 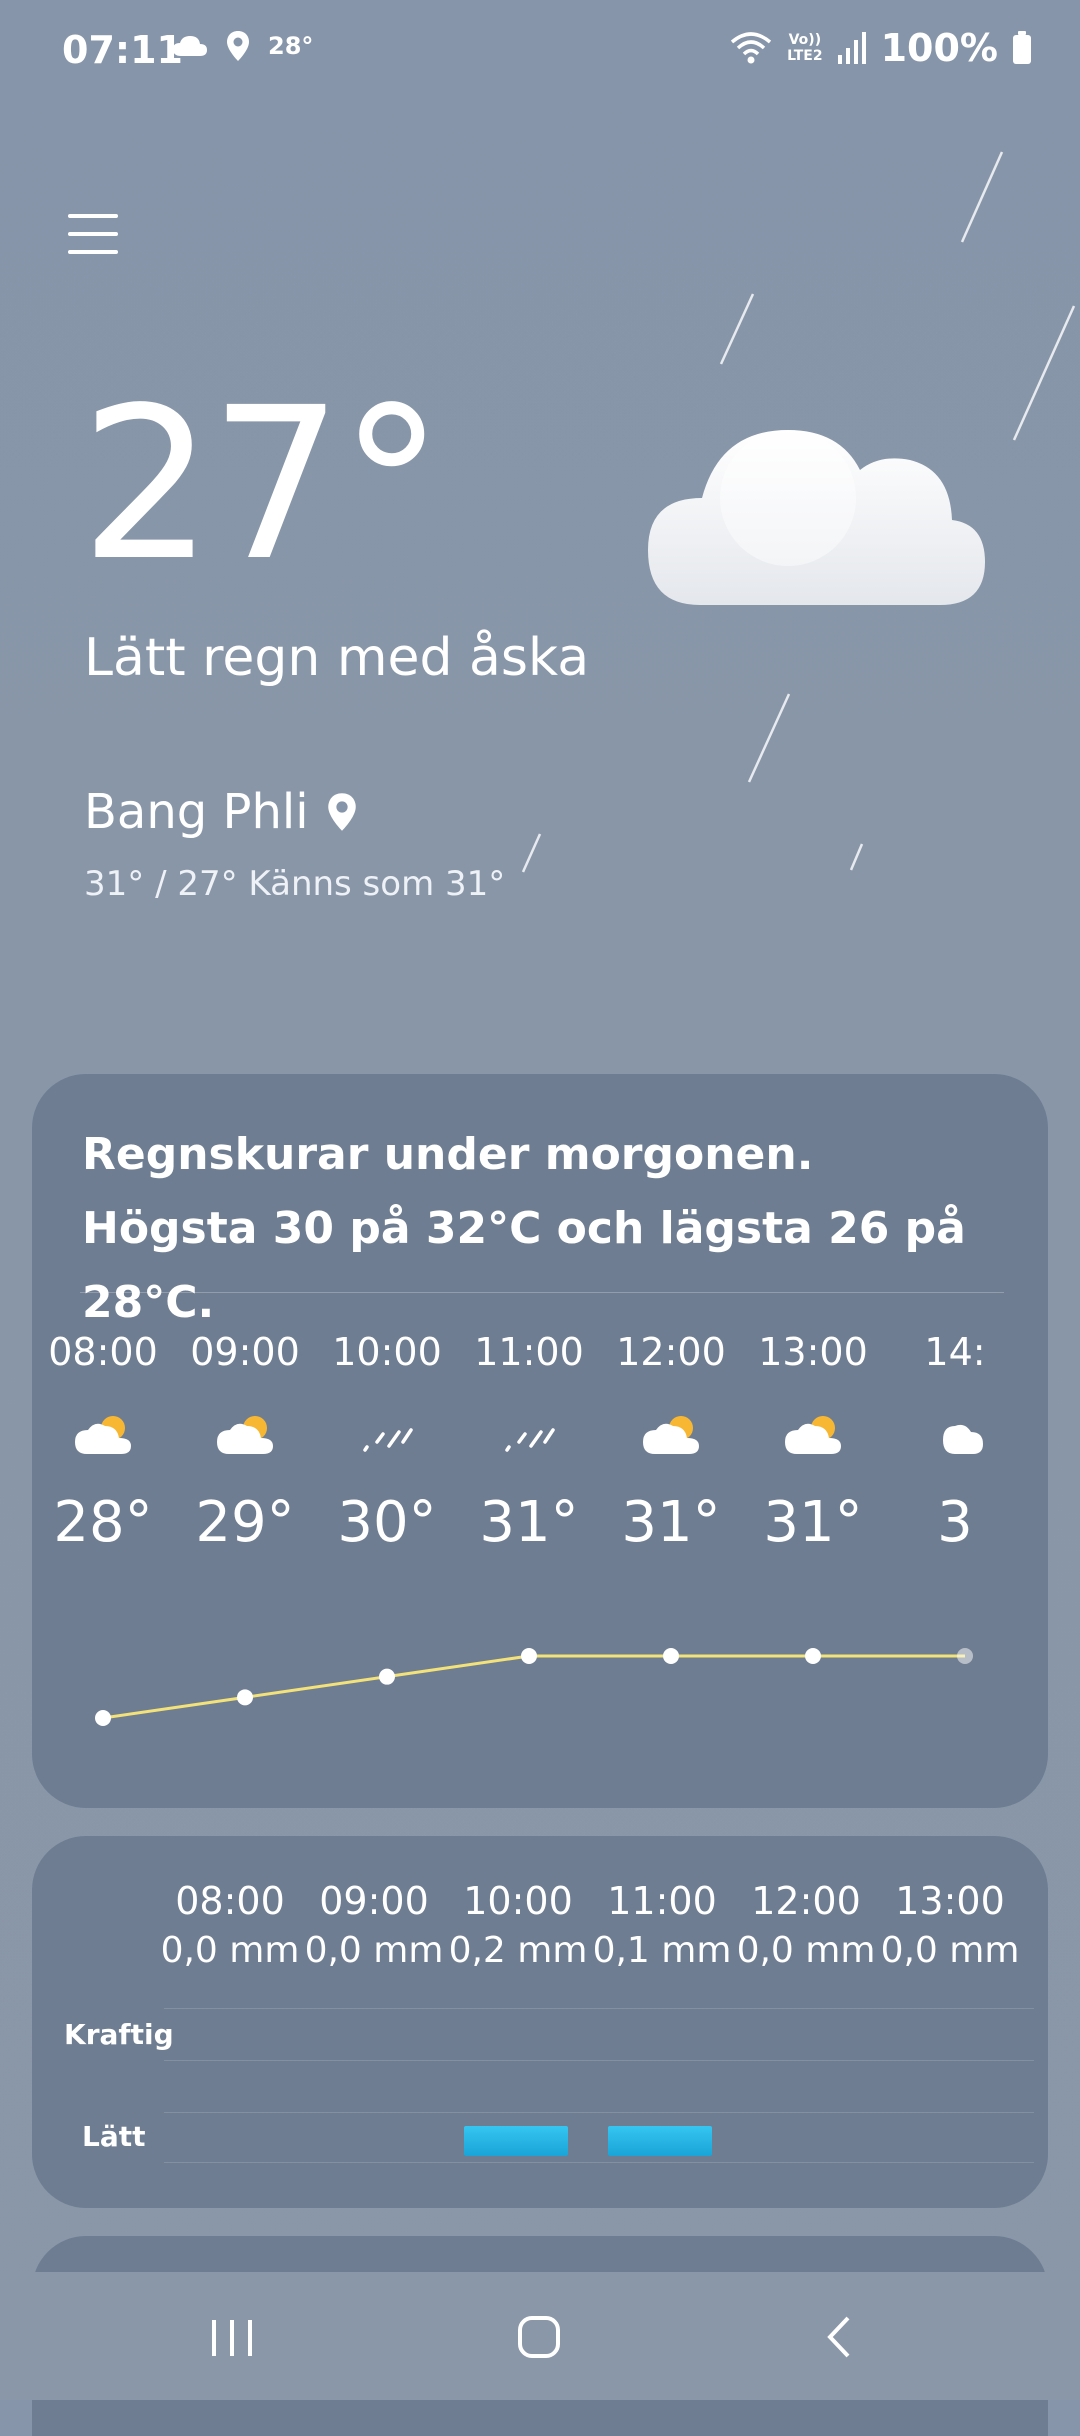 I want to click on hour-temp: 3, so click(x=955, y=1522).